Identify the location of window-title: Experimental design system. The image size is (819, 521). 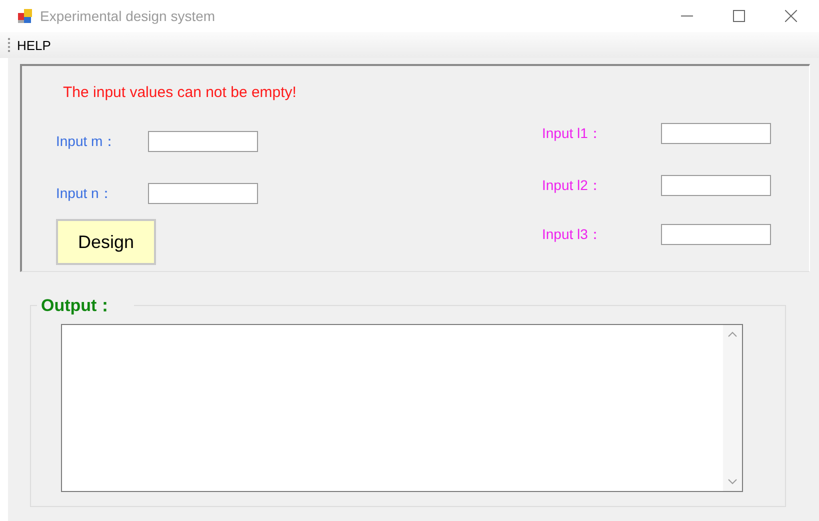
(128, 16).